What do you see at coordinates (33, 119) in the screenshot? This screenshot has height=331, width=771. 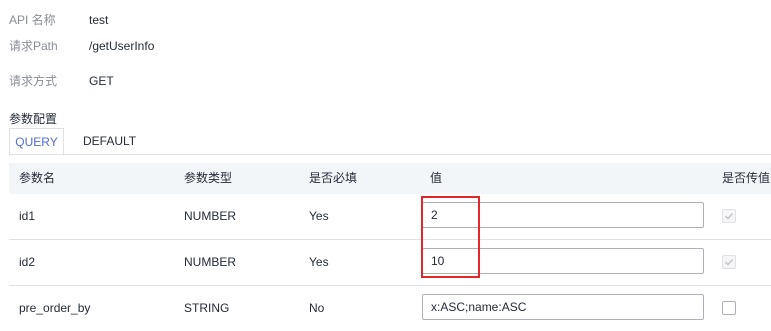 I see `param-config-title: 参数配置` at bounding box center [33, 119].